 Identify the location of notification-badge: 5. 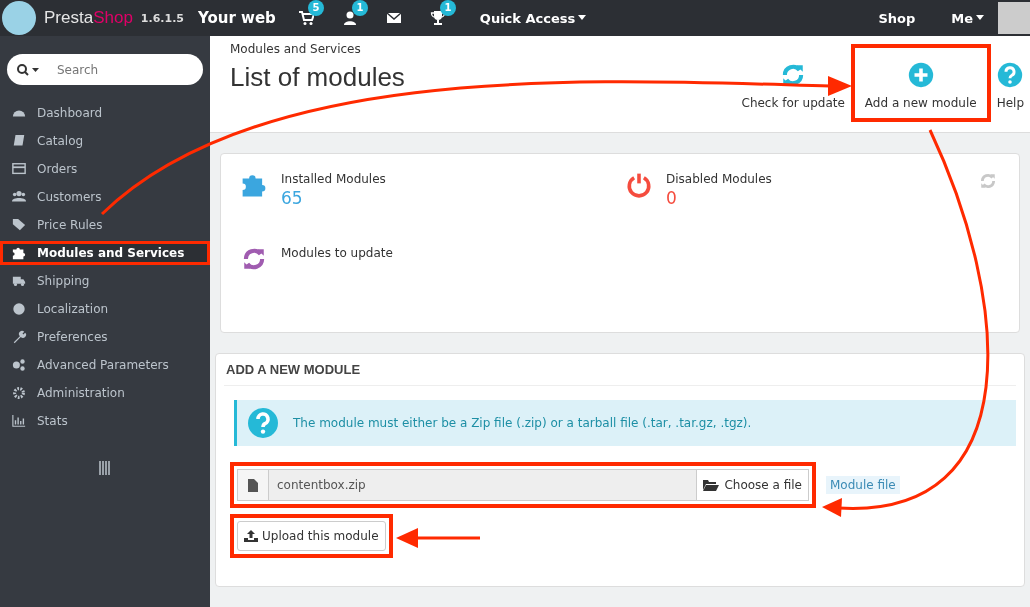
(315, 8).